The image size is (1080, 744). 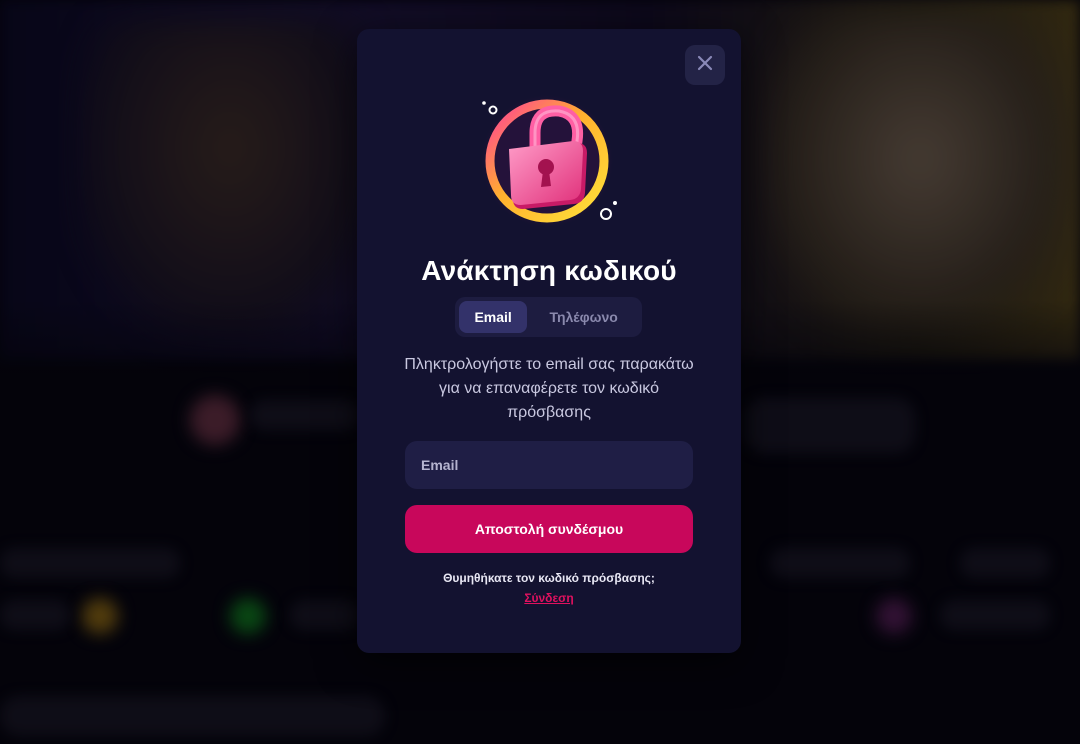 I want to click on modal-title: Ανάκτηση κωδικού, so click(x=549, y=270).